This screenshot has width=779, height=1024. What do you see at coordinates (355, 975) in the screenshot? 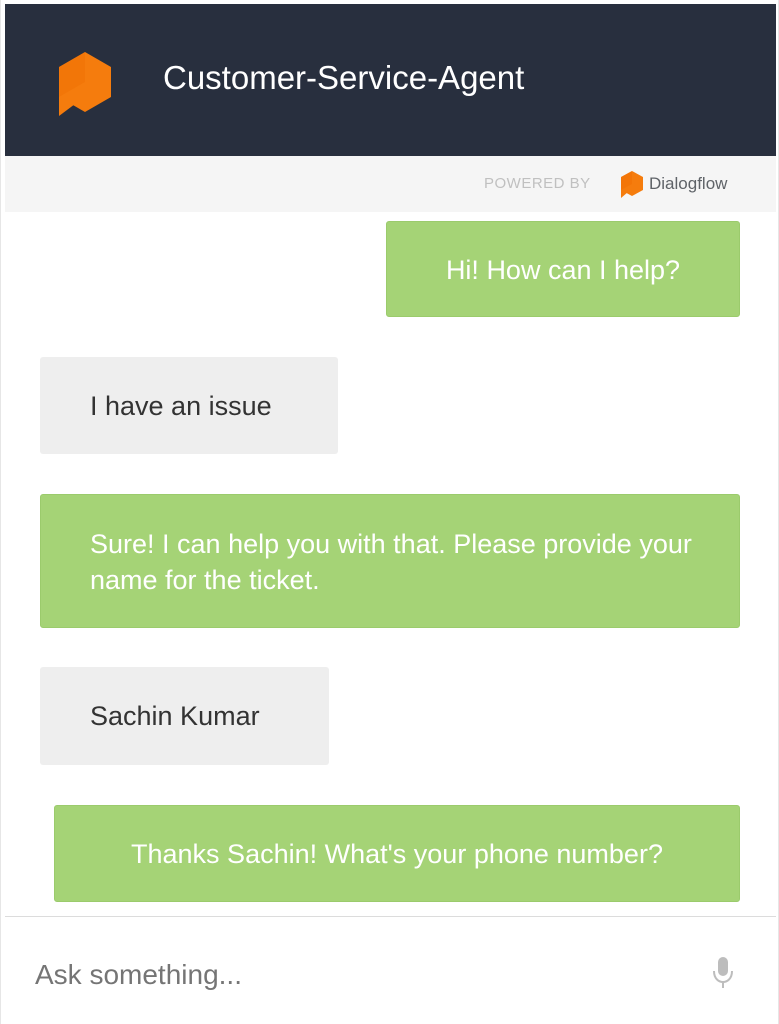
I see `query-input` at bounding box center [355, 975].